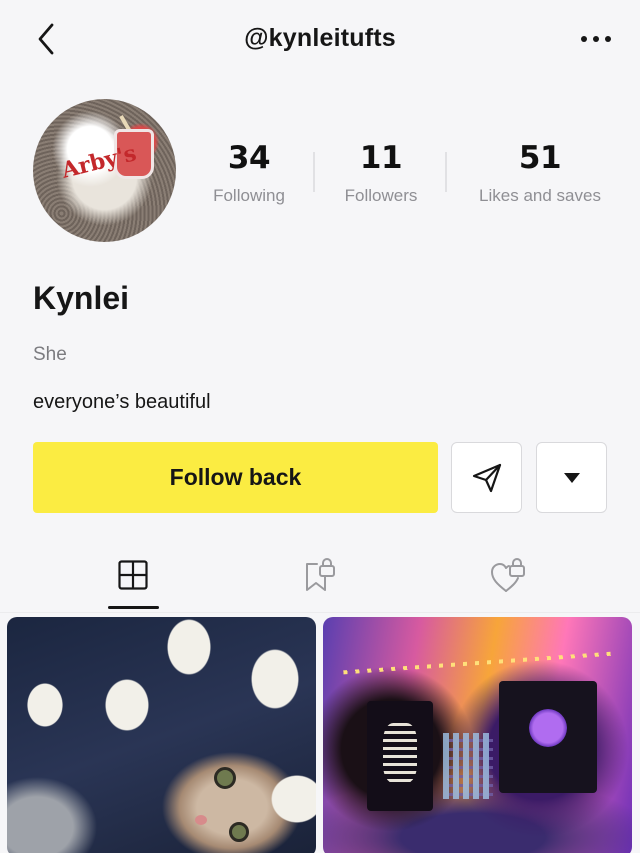 The width and height of the screenshot is (640, 853). I want to click on profile-tabs, so click(320, 578).